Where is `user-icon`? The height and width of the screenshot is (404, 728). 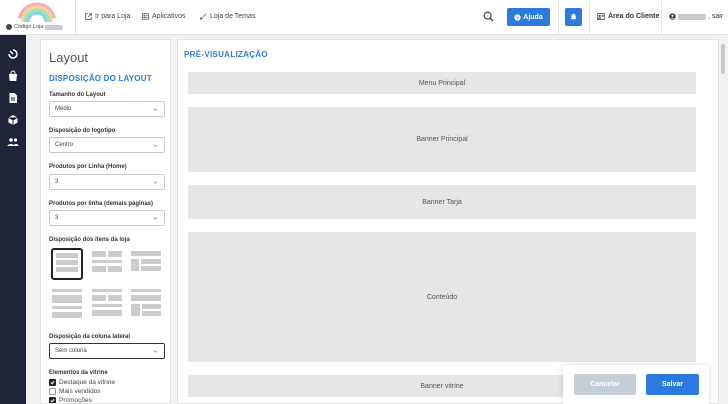
user-icon is located at coordinates (672, 16).